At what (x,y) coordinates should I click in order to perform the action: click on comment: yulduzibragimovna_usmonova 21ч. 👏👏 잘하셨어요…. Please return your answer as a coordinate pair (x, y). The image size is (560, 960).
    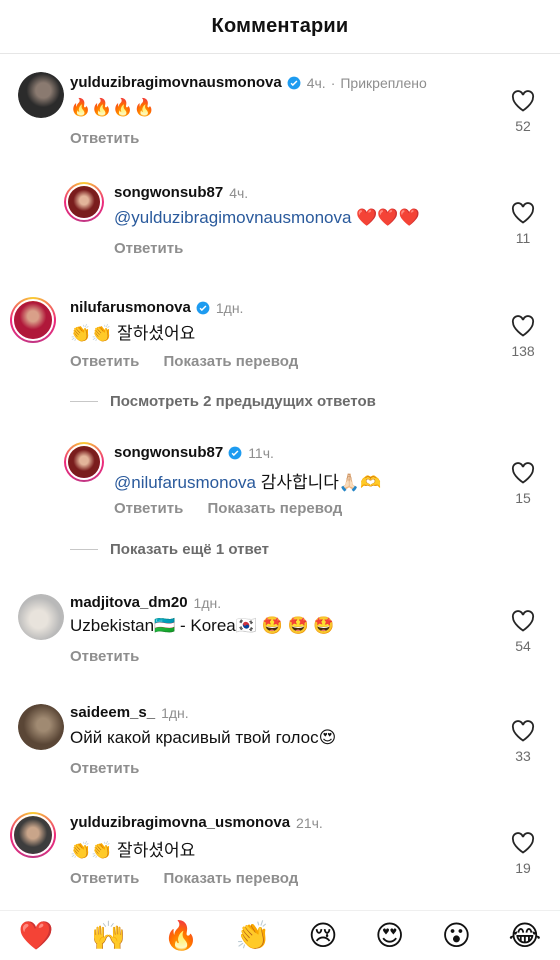
    Looking at the image, I should click on (280, 857).